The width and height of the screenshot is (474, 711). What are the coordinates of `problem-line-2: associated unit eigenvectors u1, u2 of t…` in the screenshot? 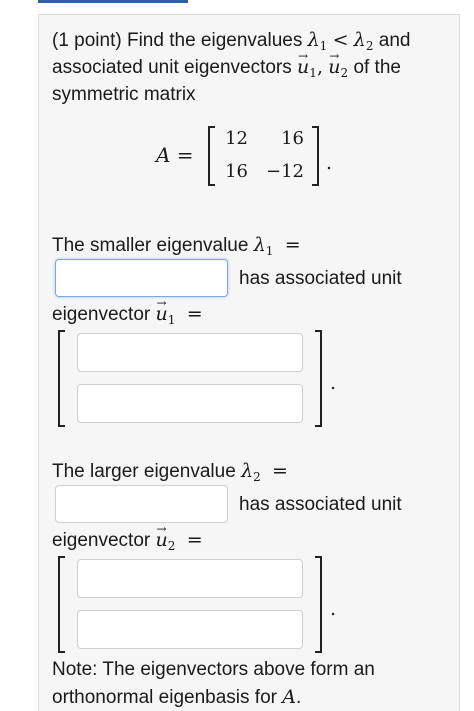 It's located at (226, 62).